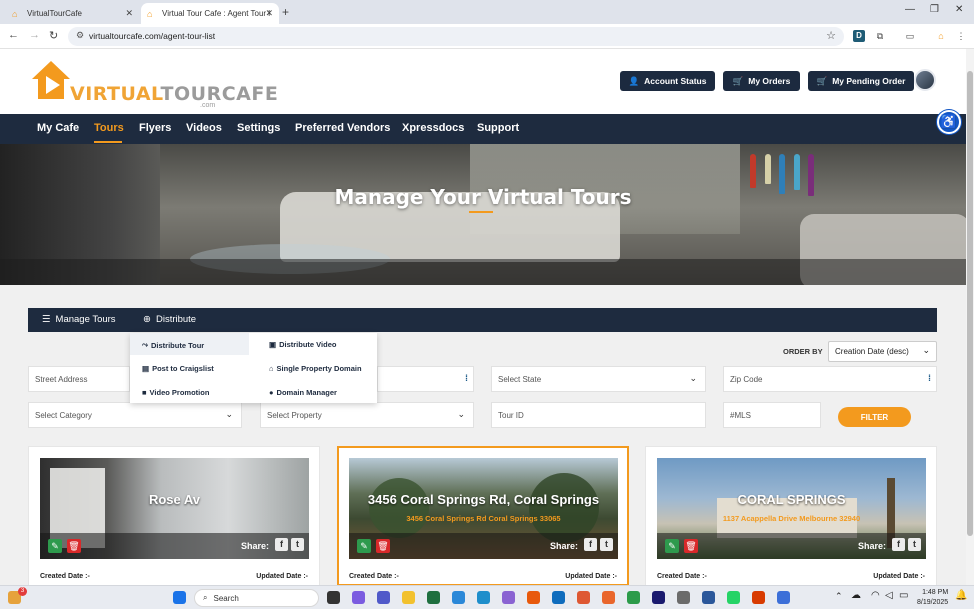 Image resolution: width=974 pixels, height=609 pixels. I want to click on nav-flyers: Flyers, so click(155, 128).